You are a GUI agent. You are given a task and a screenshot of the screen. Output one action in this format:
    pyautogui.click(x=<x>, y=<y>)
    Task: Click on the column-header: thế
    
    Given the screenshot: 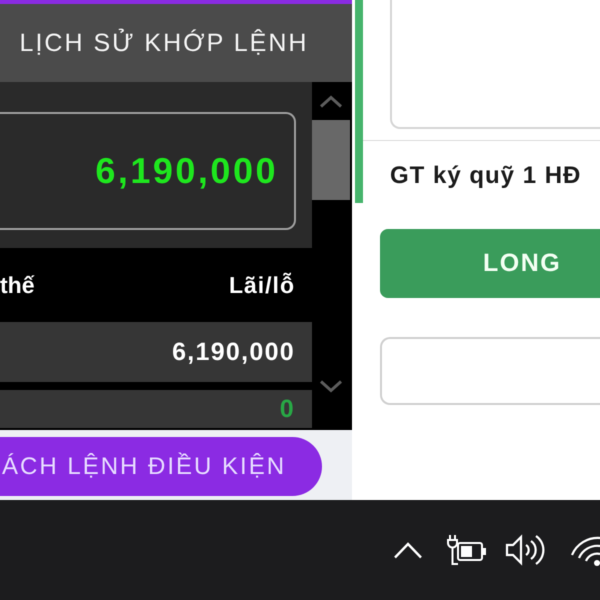 What is the action you would take?
    pyautogui.click(x=17, y=285)
    